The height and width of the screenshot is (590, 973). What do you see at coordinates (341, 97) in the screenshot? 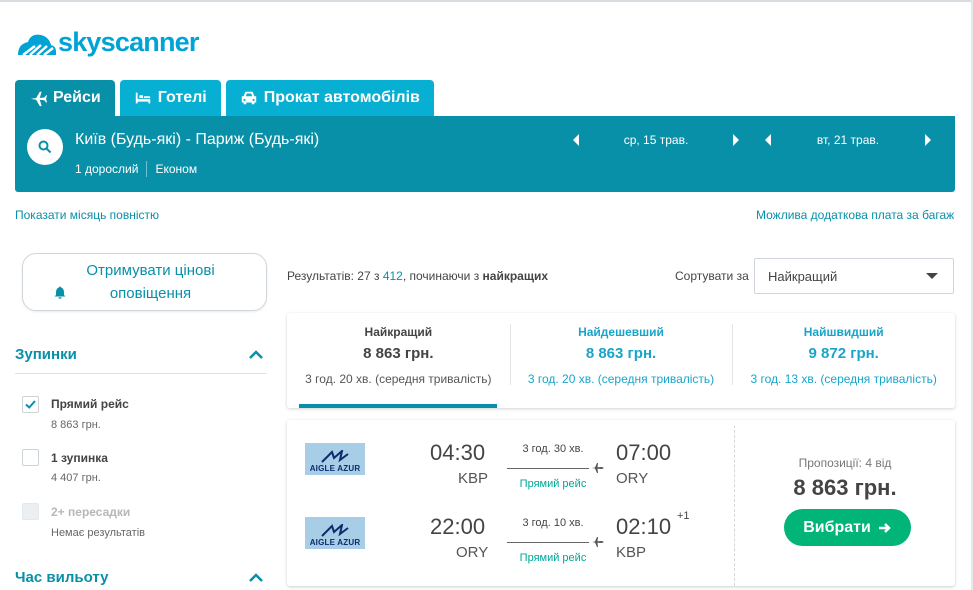
I see `tab-label: Прокат автомобілів` at bounding box center [341, 97].